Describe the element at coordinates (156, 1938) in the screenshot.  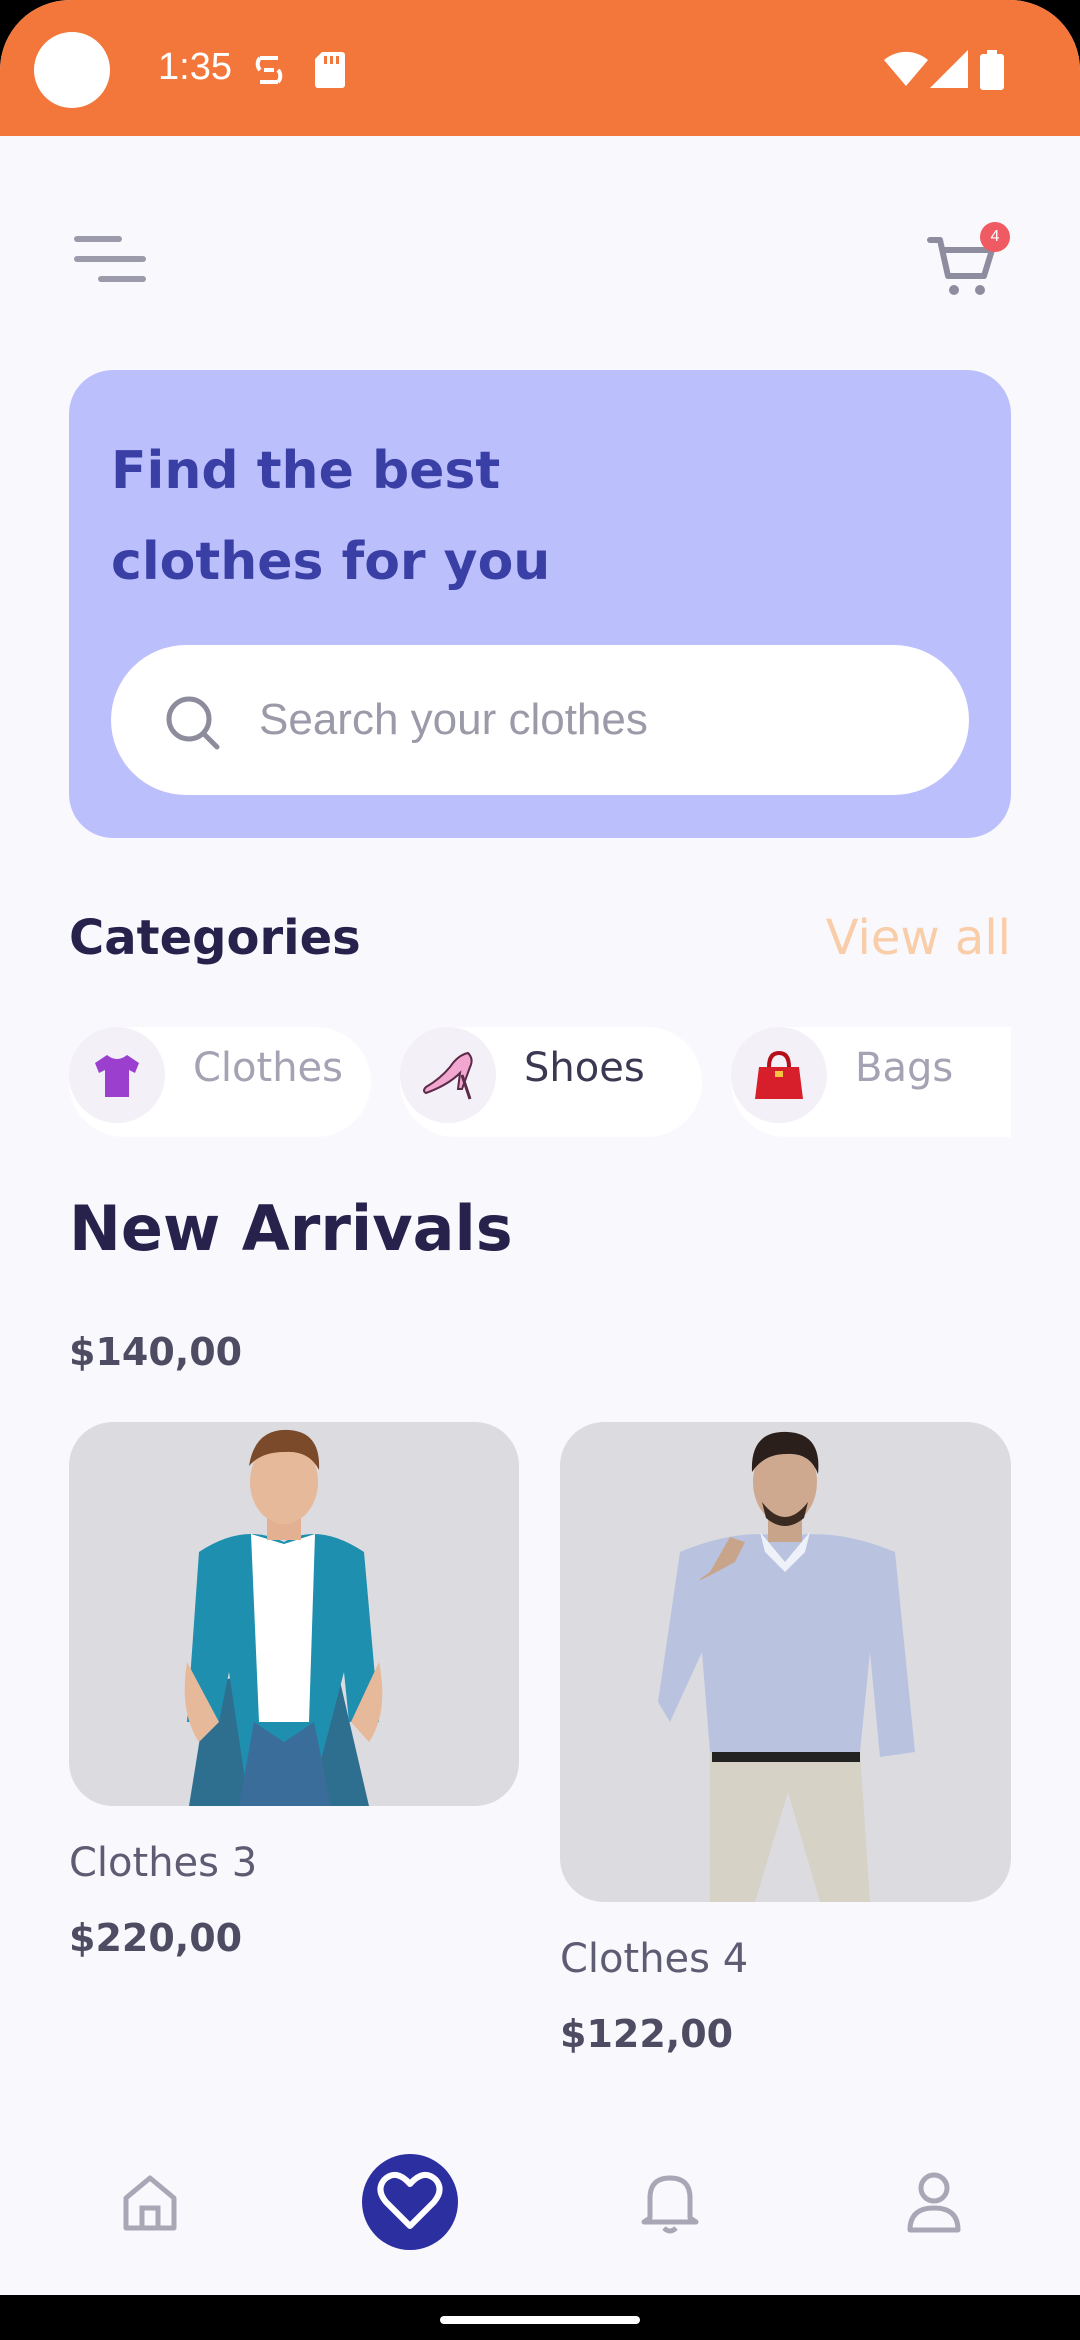
I see `product-price: $220,00` at that location.